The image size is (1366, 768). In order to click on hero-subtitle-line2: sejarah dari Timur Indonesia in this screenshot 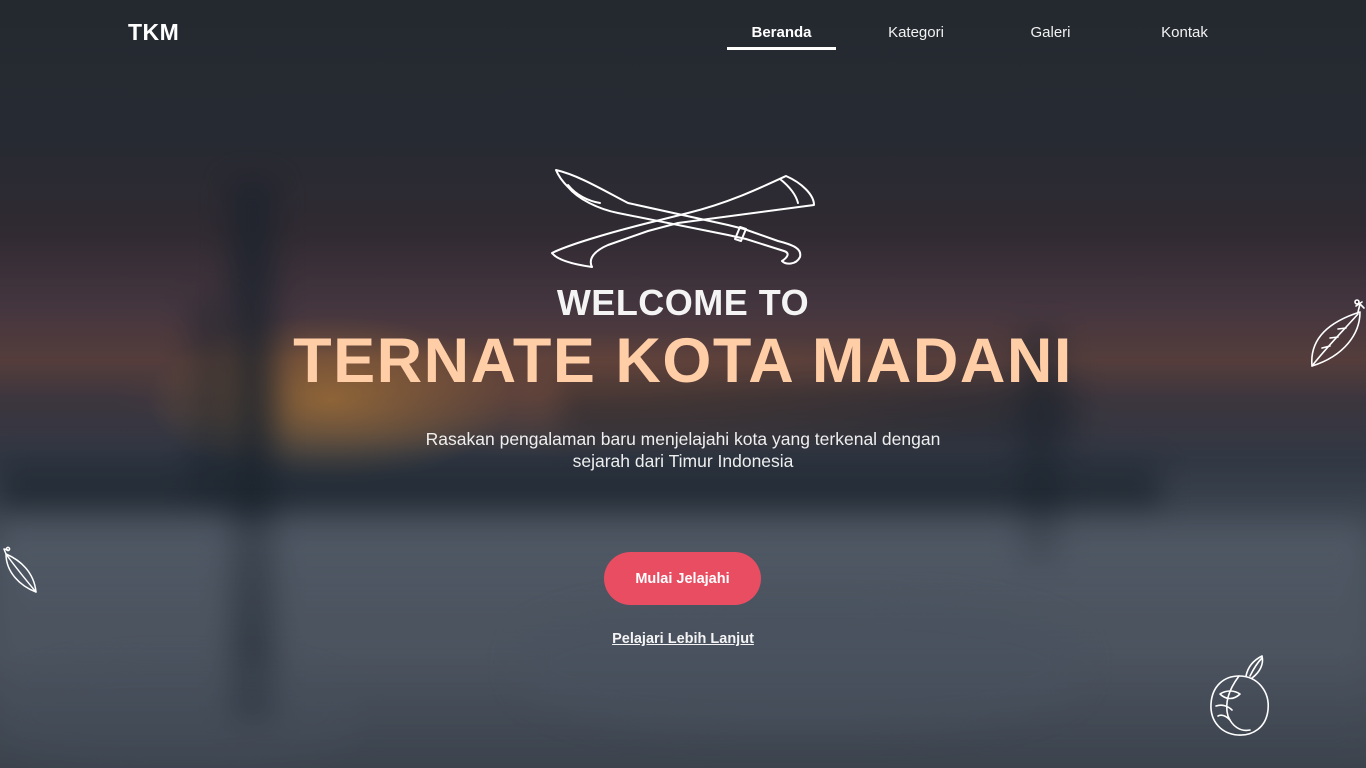, I will do `click(683, 461)`.